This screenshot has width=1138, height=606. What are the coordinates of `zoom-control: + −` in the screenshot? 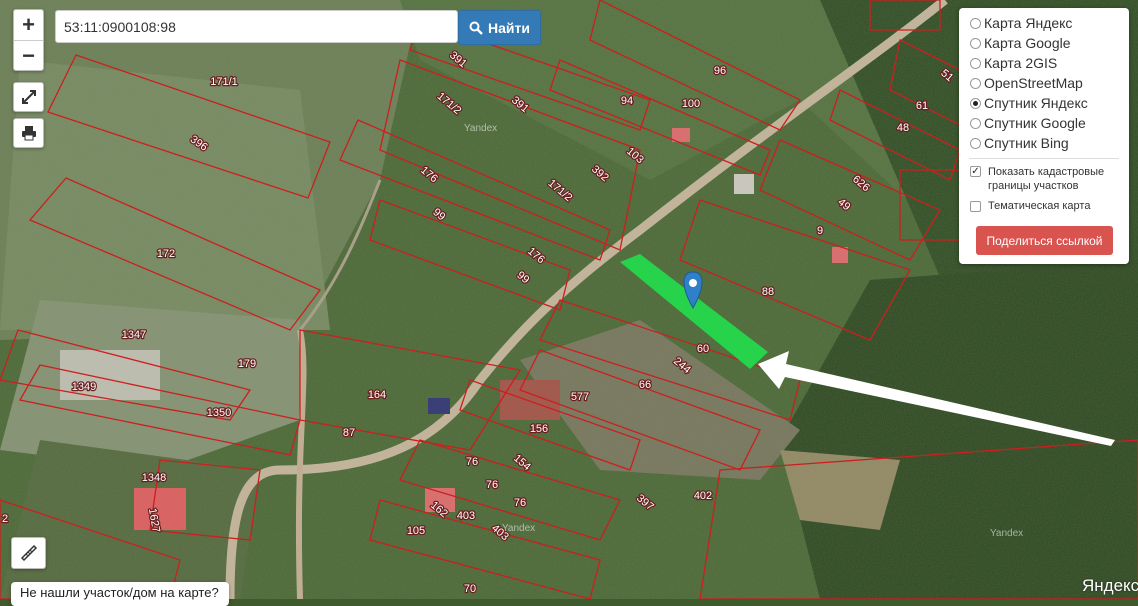 It's located at (28, 40).